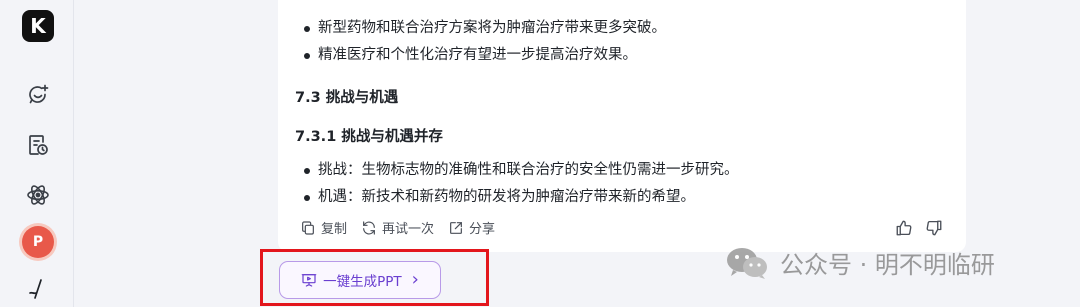 This screenshot has height=307, width=1080. What do you see at coordinates (38, 145) in the screenshot?
I see `history-icon` at bounding box center [38, 145].